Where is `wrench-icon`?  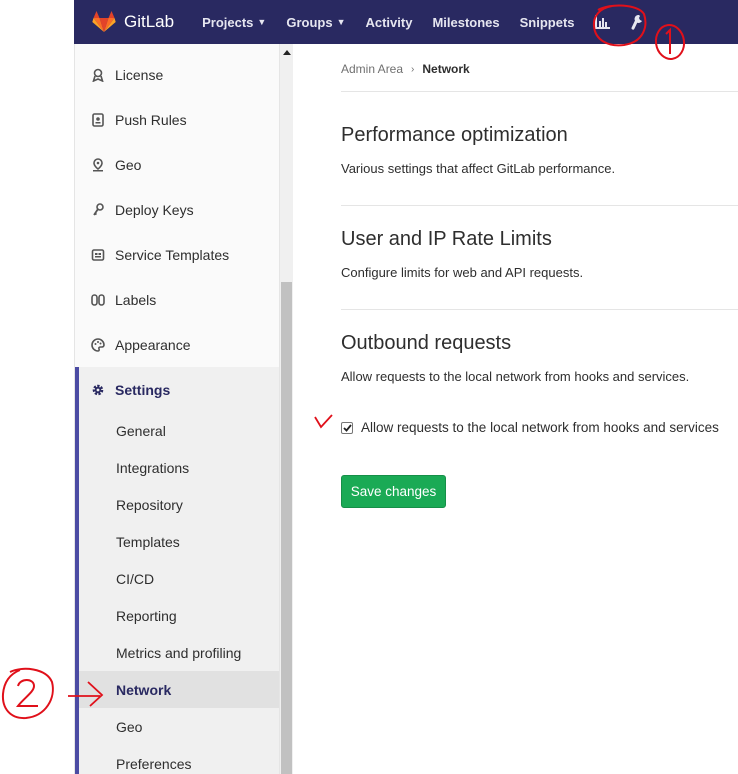 wrench-icon is located at coordinates (636, 22).